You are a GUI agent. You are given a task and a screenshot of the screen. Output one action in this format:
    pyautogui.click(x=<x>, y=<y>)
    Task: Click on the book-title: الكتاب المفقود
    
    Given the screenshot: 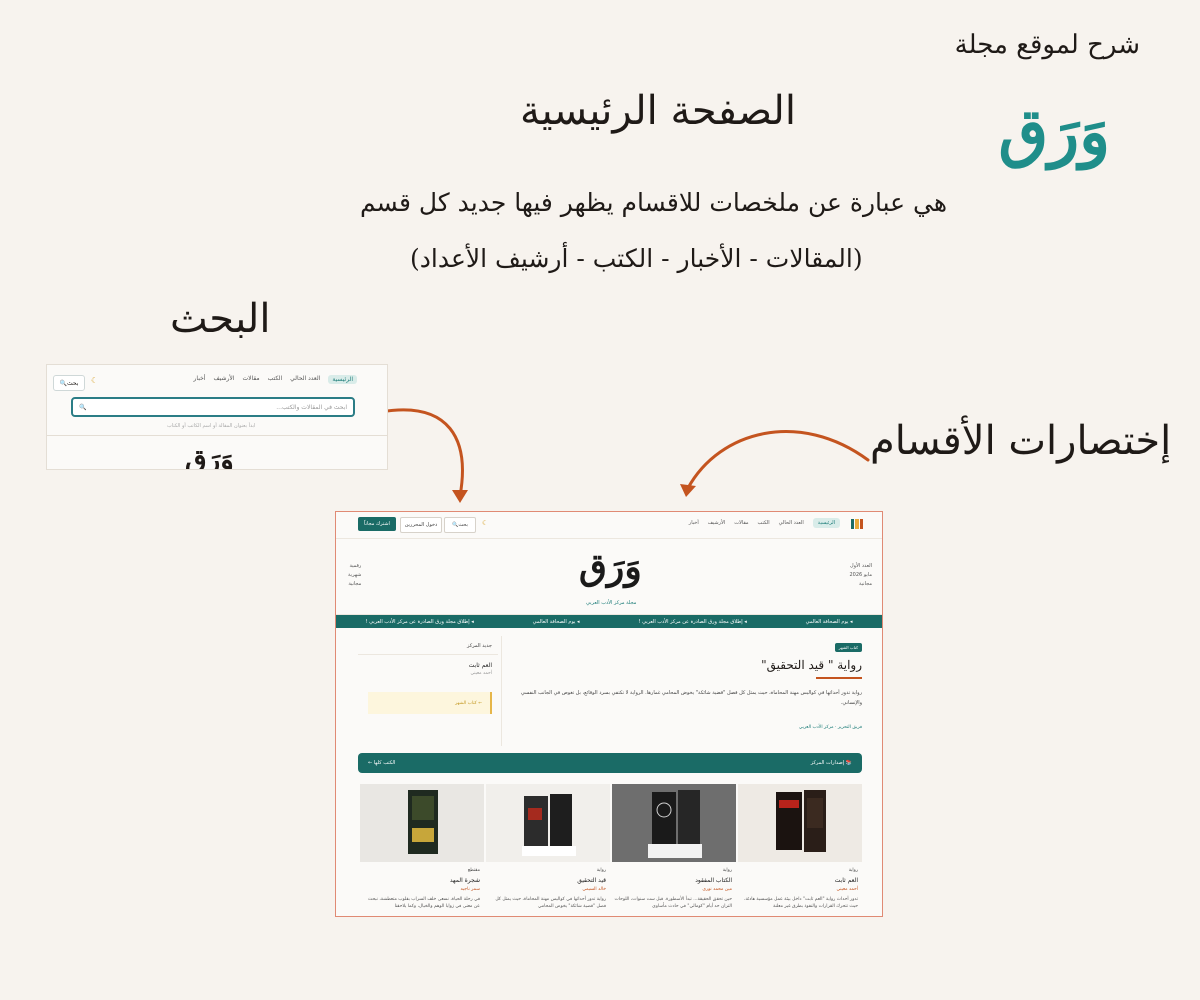 What is the action you would take?
    pyautogui.click(x=713, y=880)
    